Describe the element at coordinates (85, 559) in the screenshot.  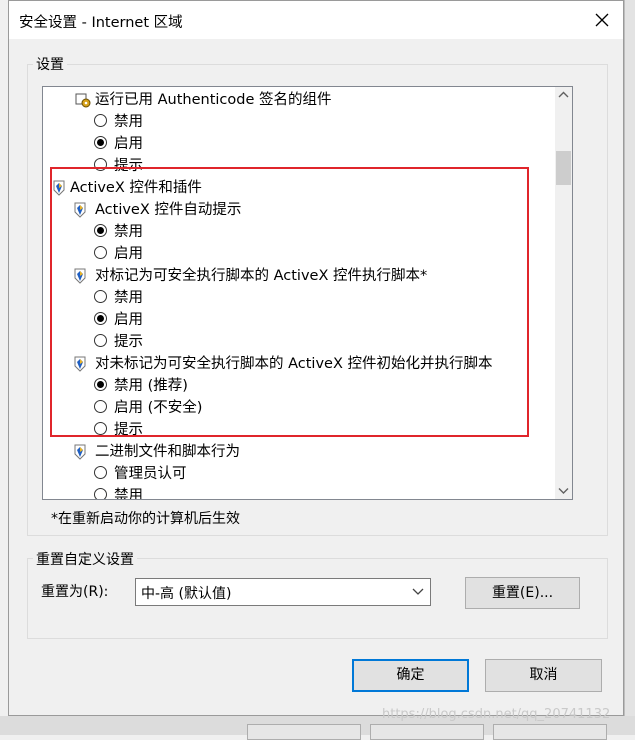
I see `reset-group-label: 重置自定义设置` at that location.